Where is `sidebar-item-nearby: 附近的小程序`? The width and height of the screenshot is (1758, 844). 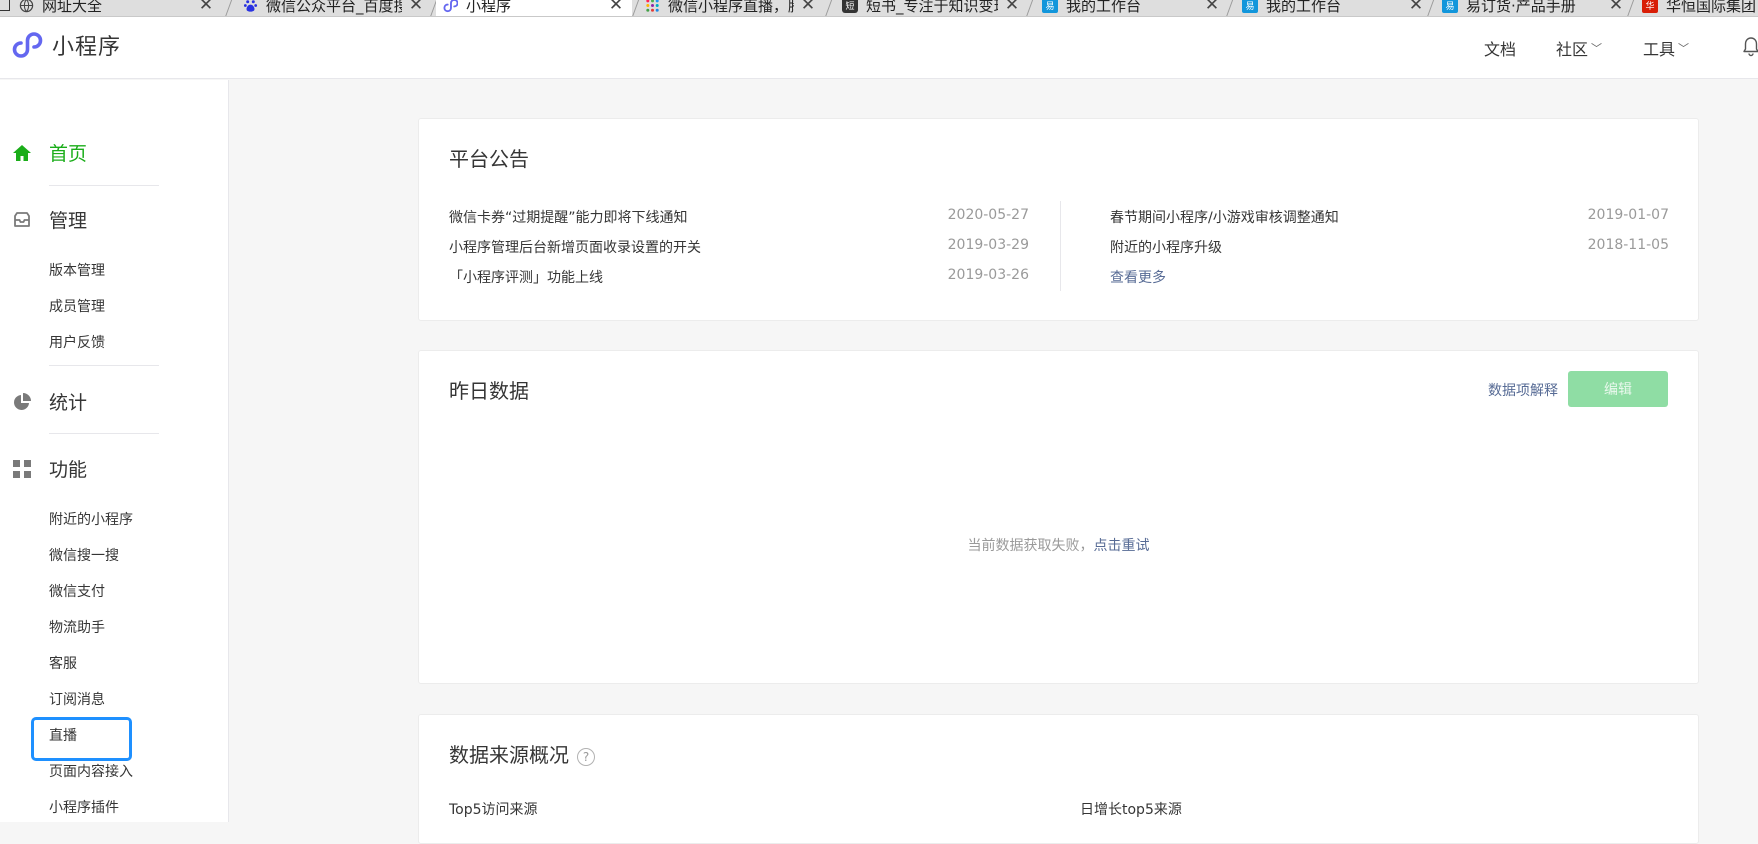 sidebar-item-nearby: 附近的小程序 is located at coordinates (91, 519).